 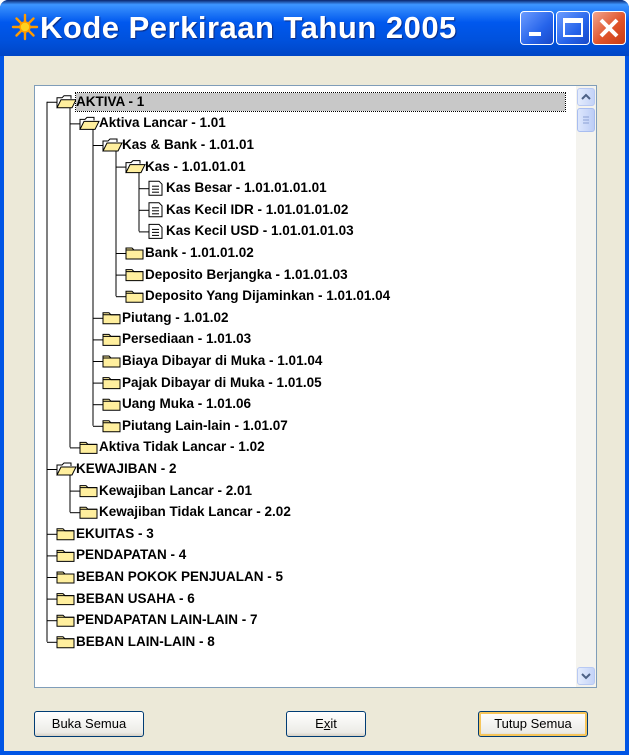 What do you see at coordinates (115, 534) in the screenshot?
I see `tree-node-label: EKUITAS - 3` at bounding box center [115, 534].